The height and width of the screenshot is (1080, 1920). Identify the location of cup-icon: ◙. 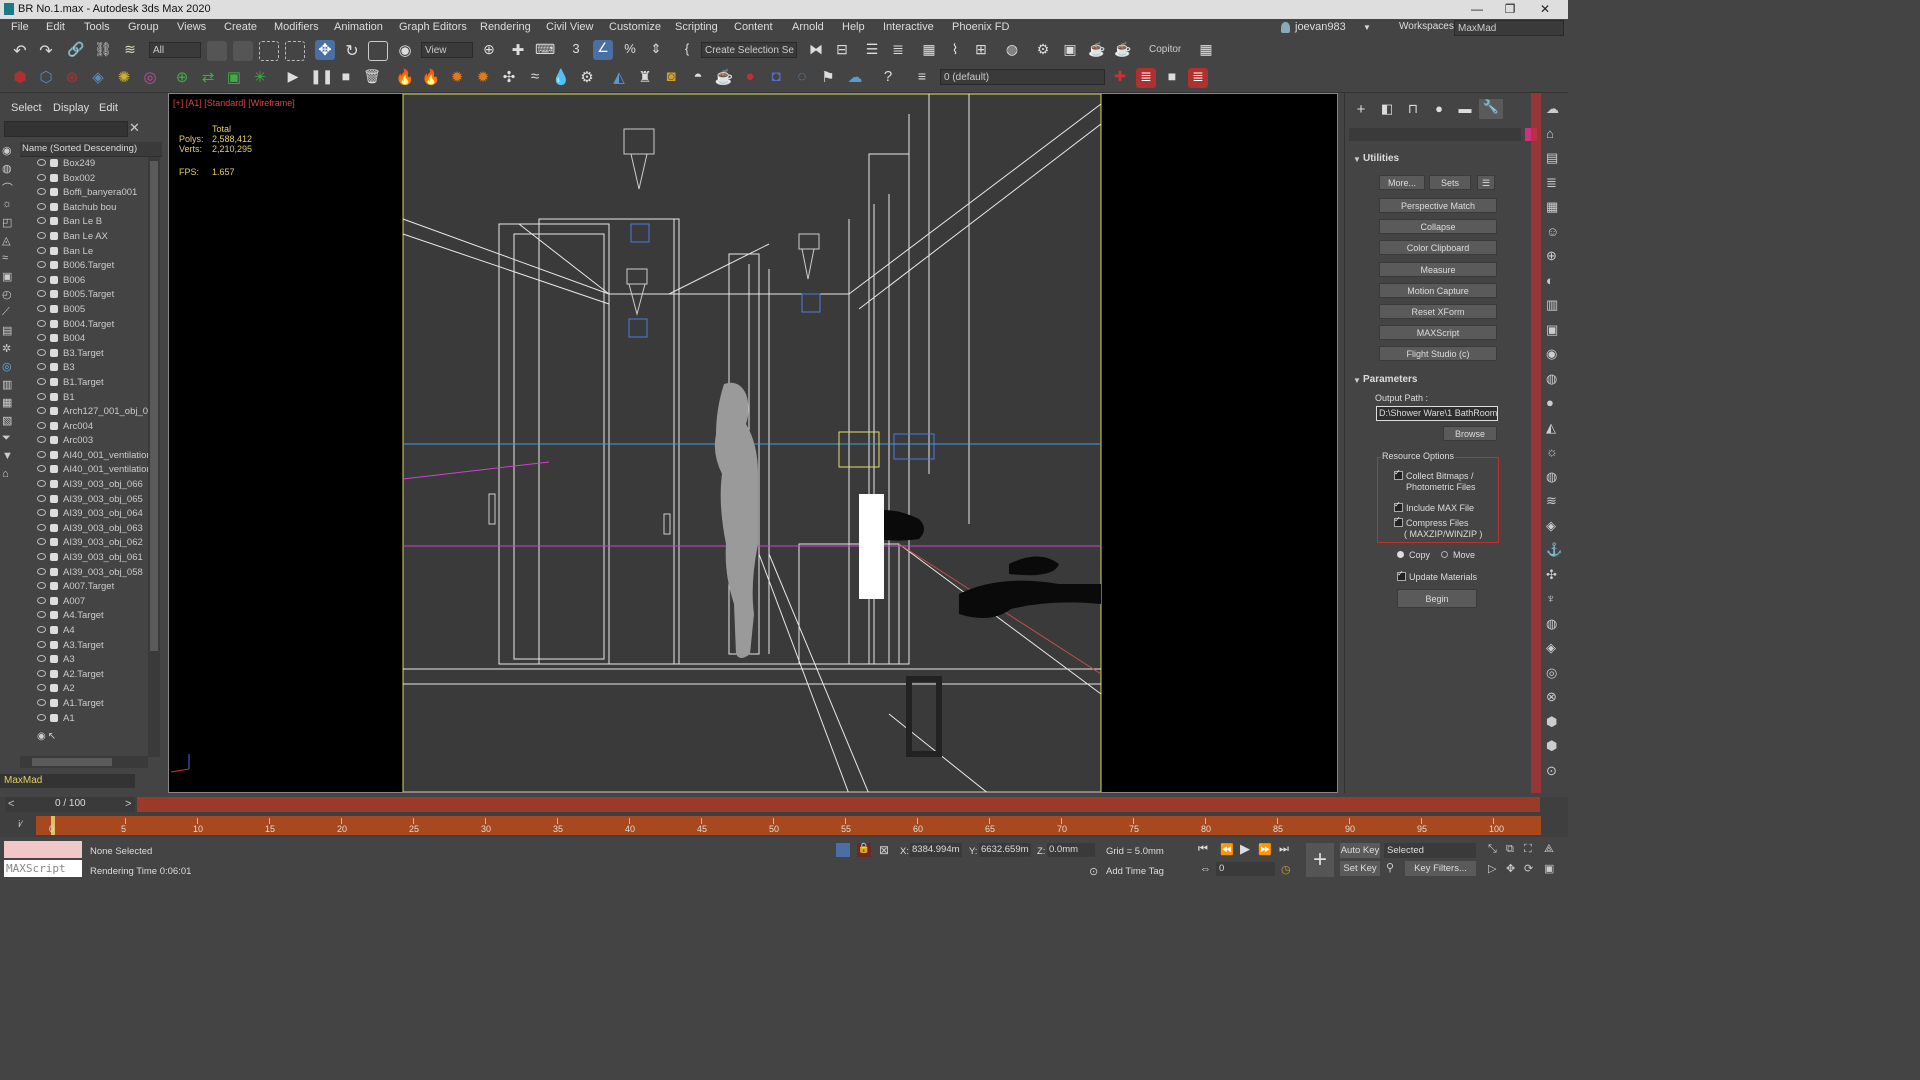
(671, 78).